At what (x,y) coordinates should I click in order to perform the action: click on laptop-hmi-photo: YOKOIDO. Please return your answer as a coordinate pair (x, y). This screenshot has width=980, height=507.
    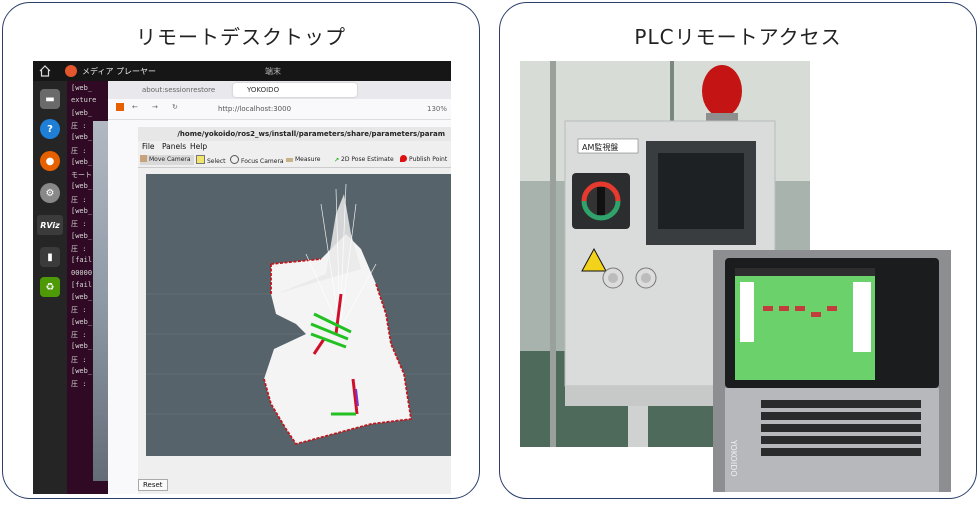
    Looking at the image, I should click on (832, 371).